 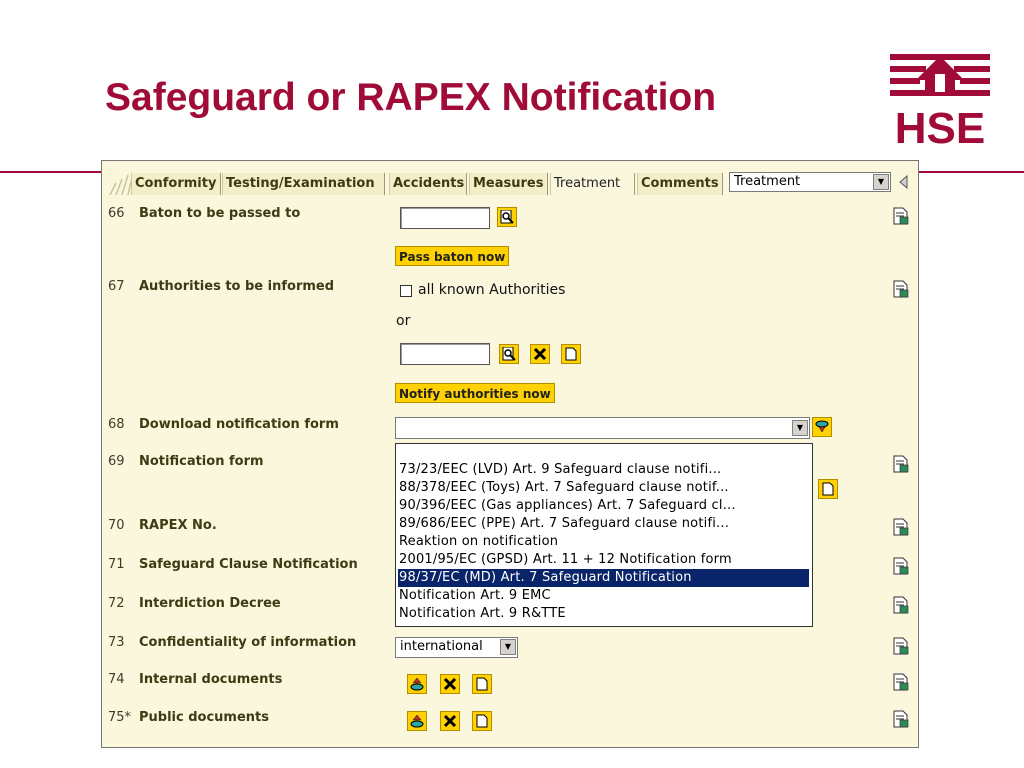 I want to click on download-button, so click(x=822, y=427).